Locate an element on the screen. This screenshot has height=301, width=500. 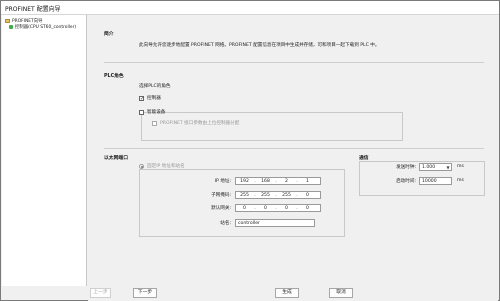
title-bar: PROFINET 配置向导 is located at coordinates (250, 8).